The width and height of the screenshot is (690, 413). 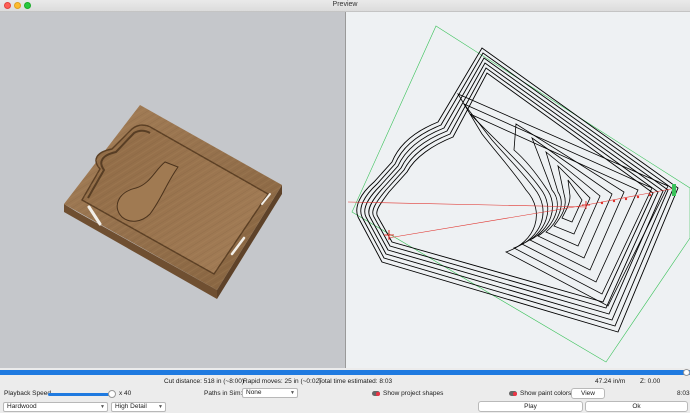 I want to click on paths-in-sim-select: None ▼, so click(x=270, y=393).